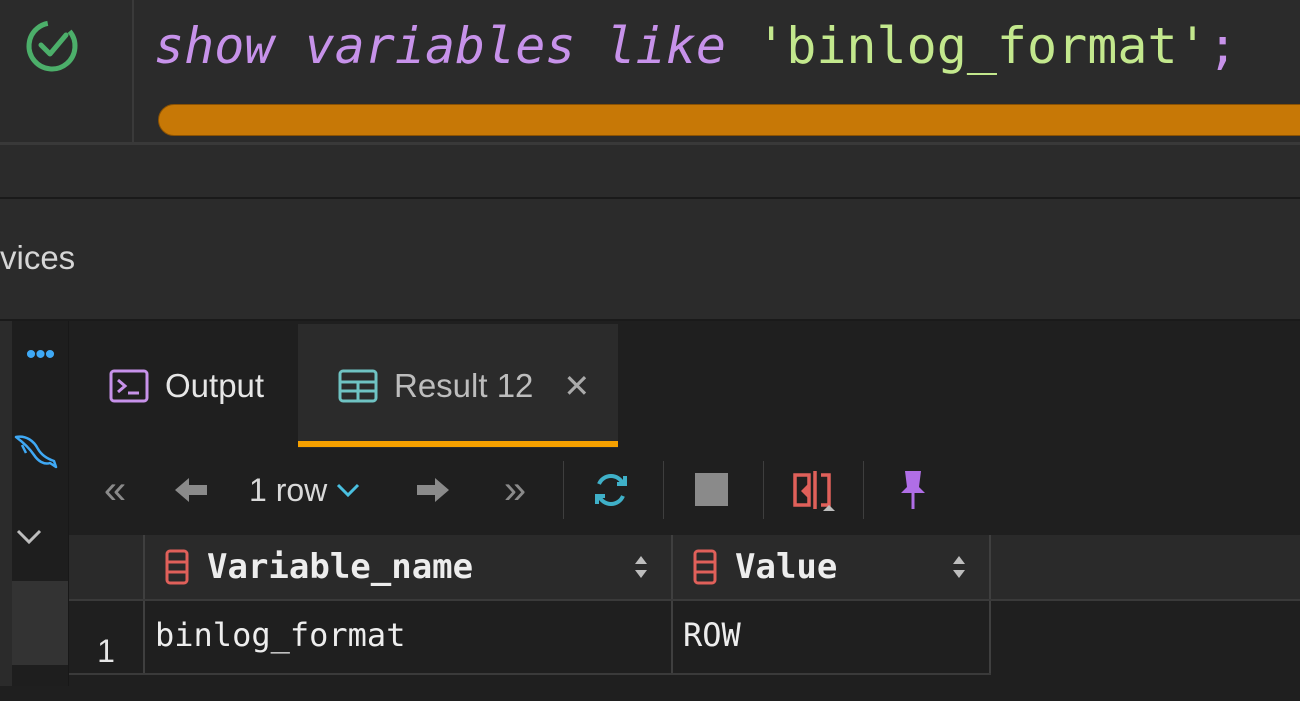 Image resolution: width=1300 pixels, height=701 pixels. I want to click on sidebar-panel, so click(40, 623).